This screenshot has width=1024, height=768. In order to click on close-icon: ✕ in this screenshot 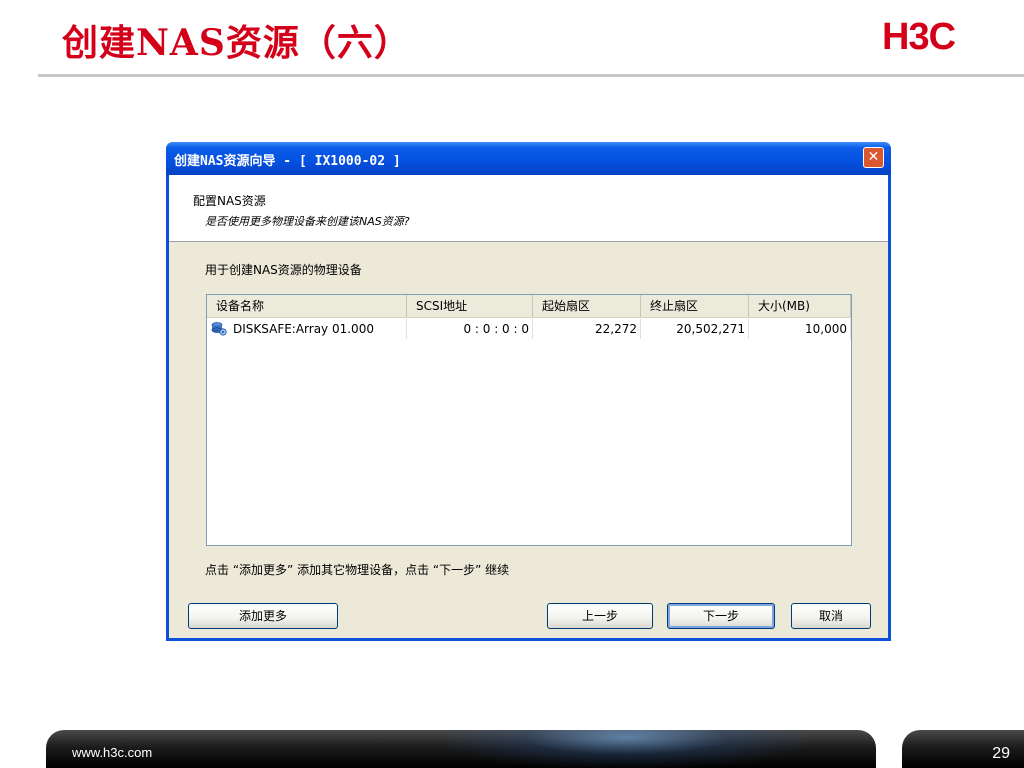, I will do `click(873, 157)`.